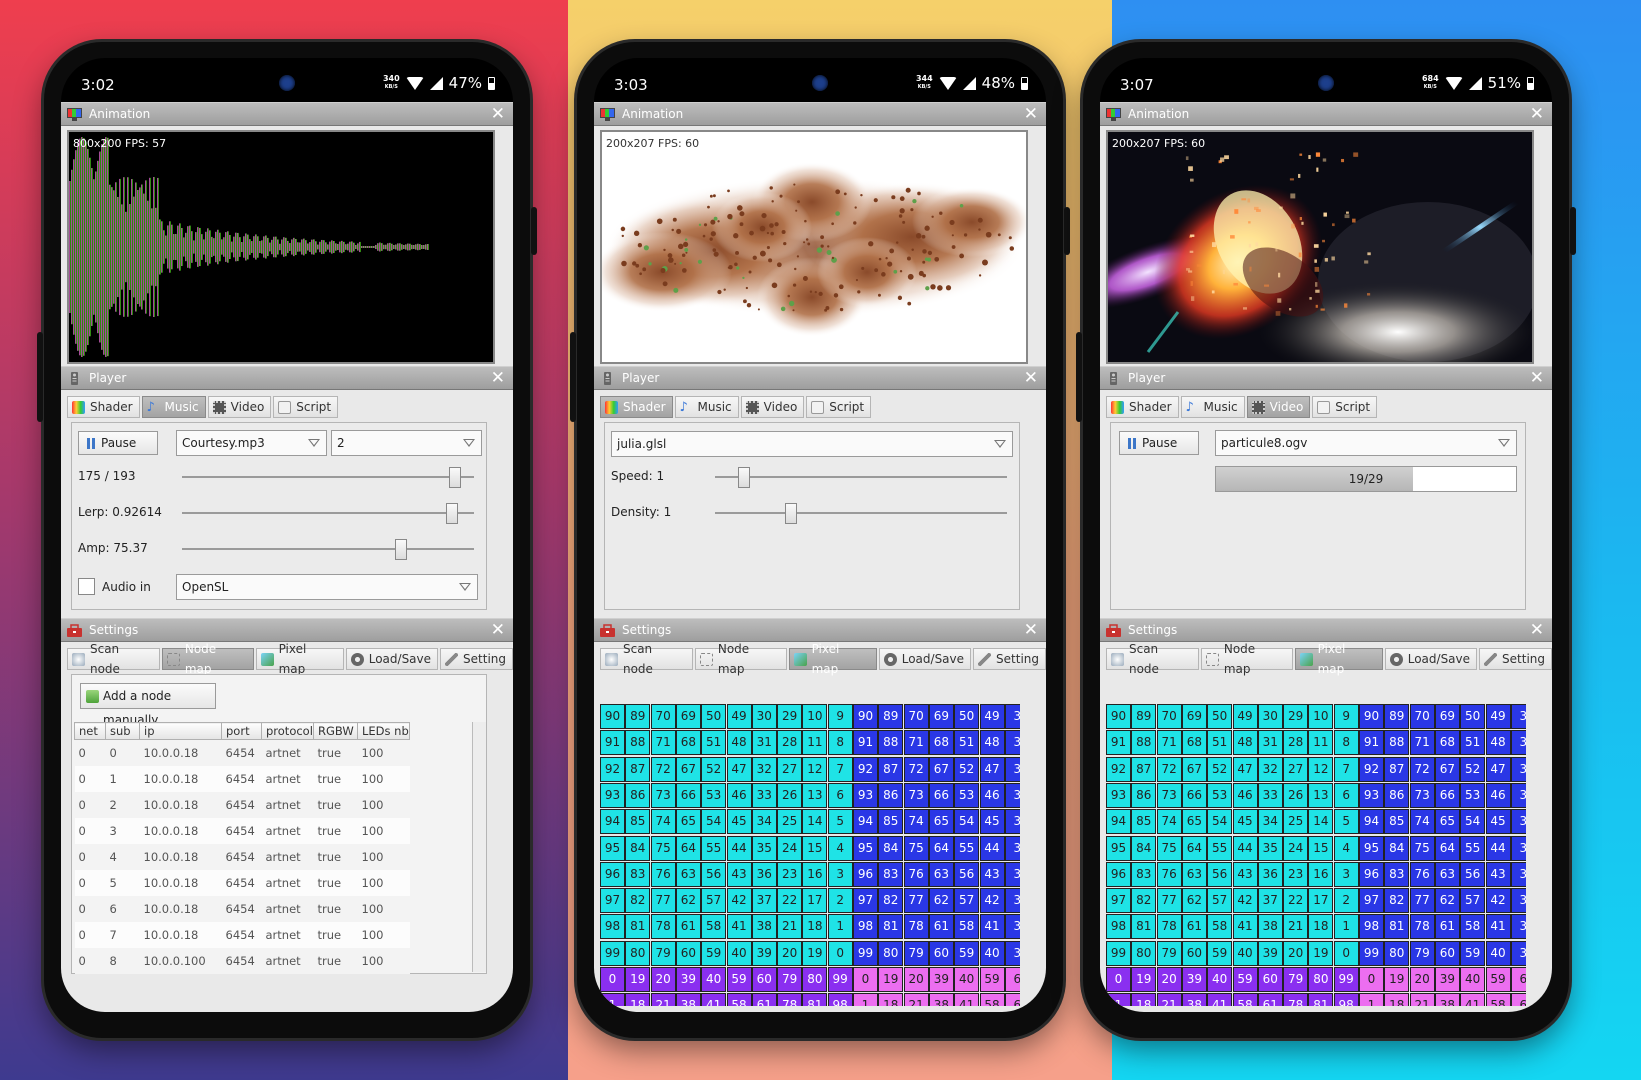  I want to click on pixel-cell: 42, so click(1245, 901).